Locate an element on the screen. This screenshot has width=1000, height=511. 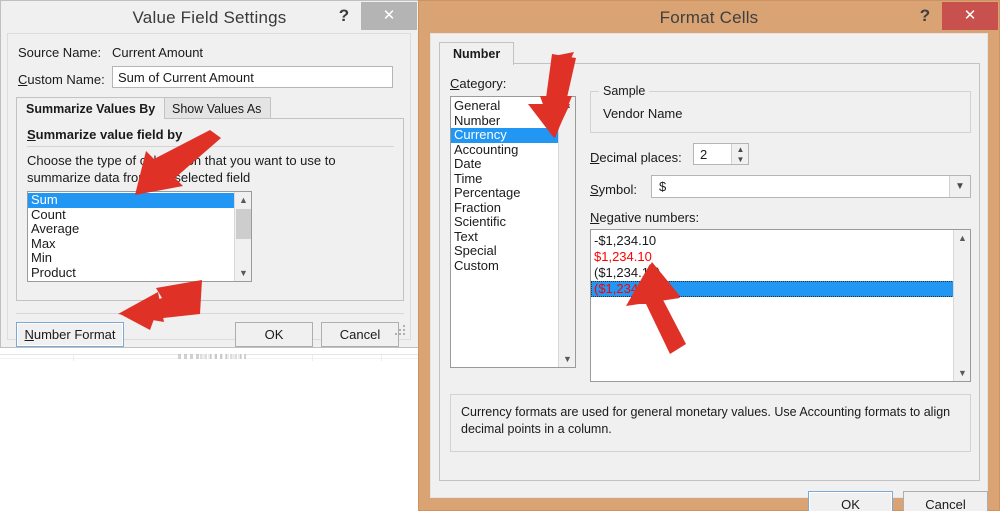
vfs-tabstrip: Summarize Values By Show Values As is located at coordinates (210, 108).